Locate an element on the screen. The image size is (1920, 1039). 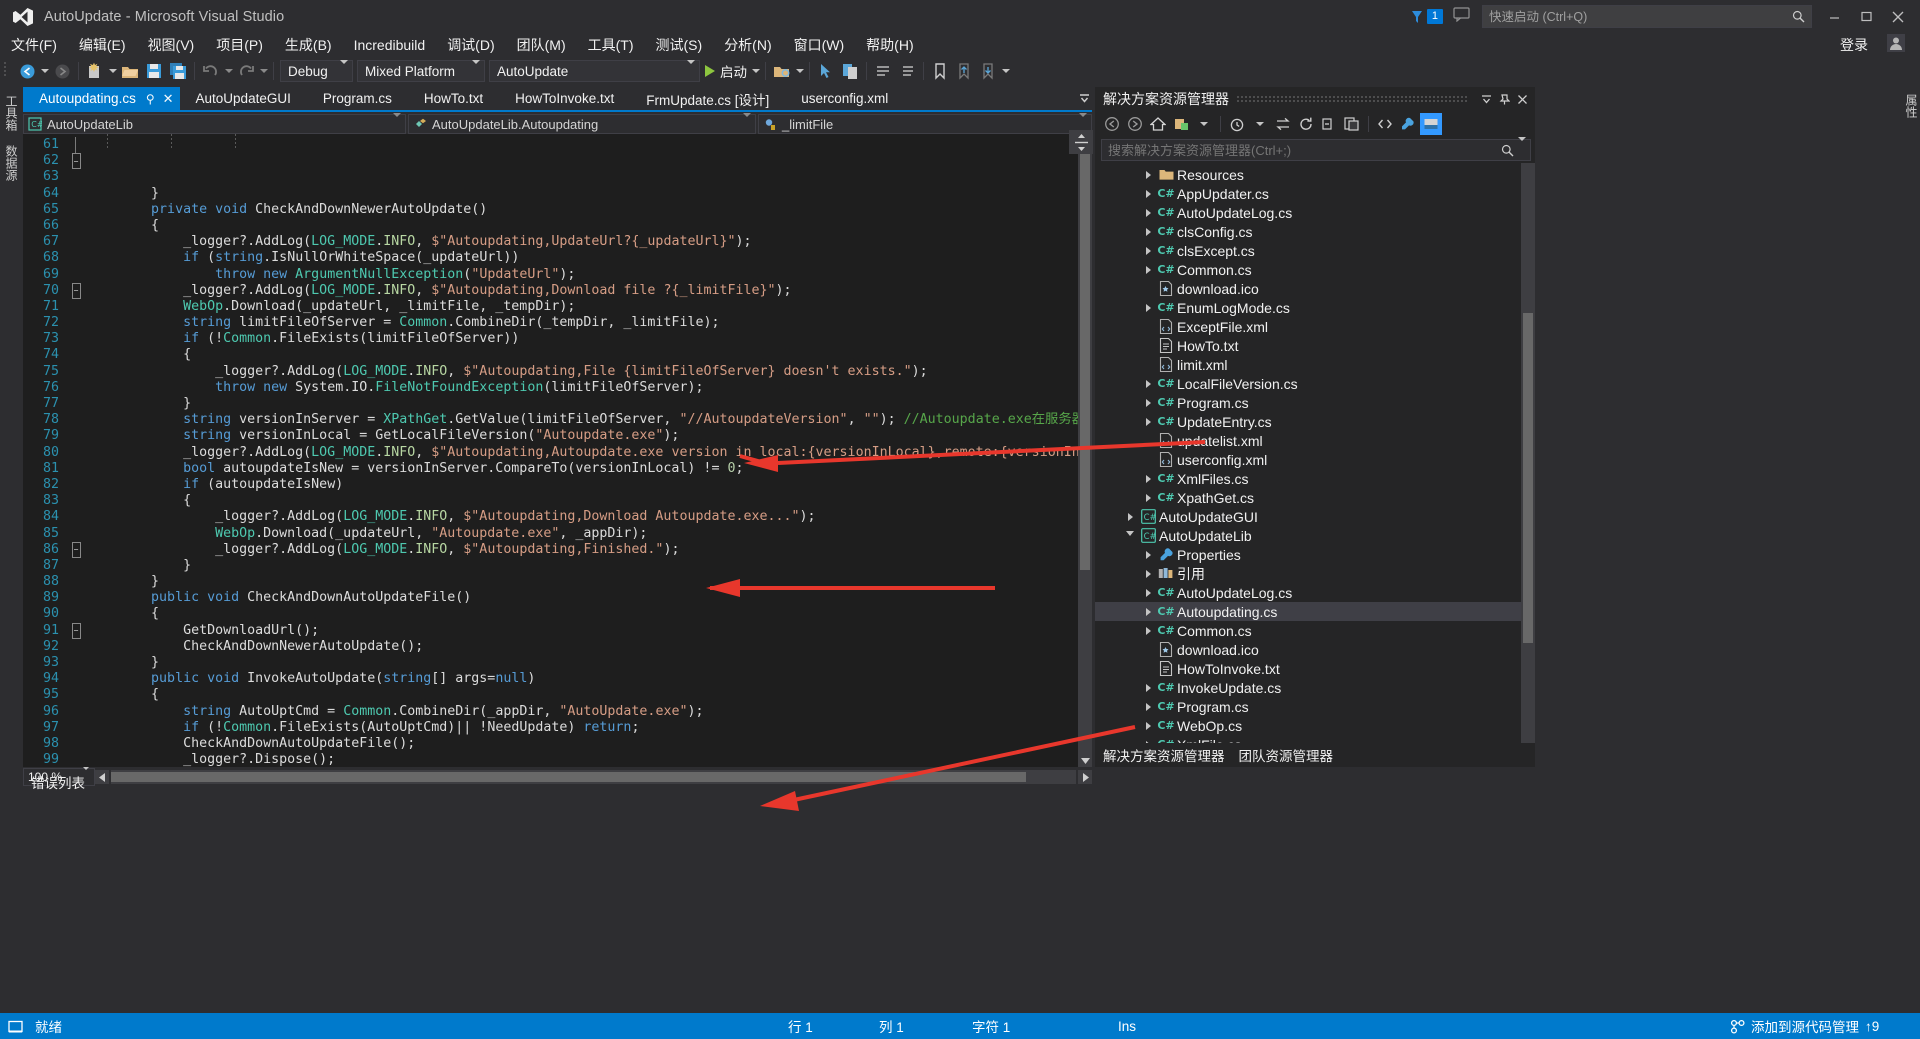
tree-item: HowToInvoke.txt is located at coordinates (1315, 668).